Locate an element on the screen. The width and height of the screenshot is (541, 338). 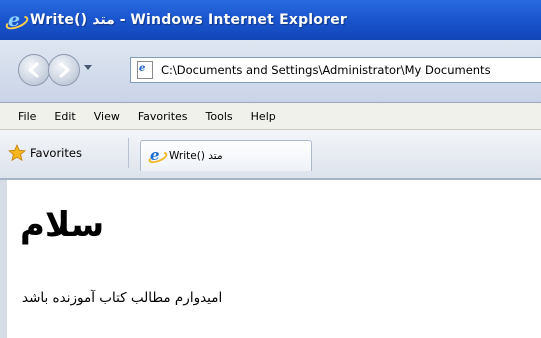
menu-edit: Edit is located at coordinates (64, 116).